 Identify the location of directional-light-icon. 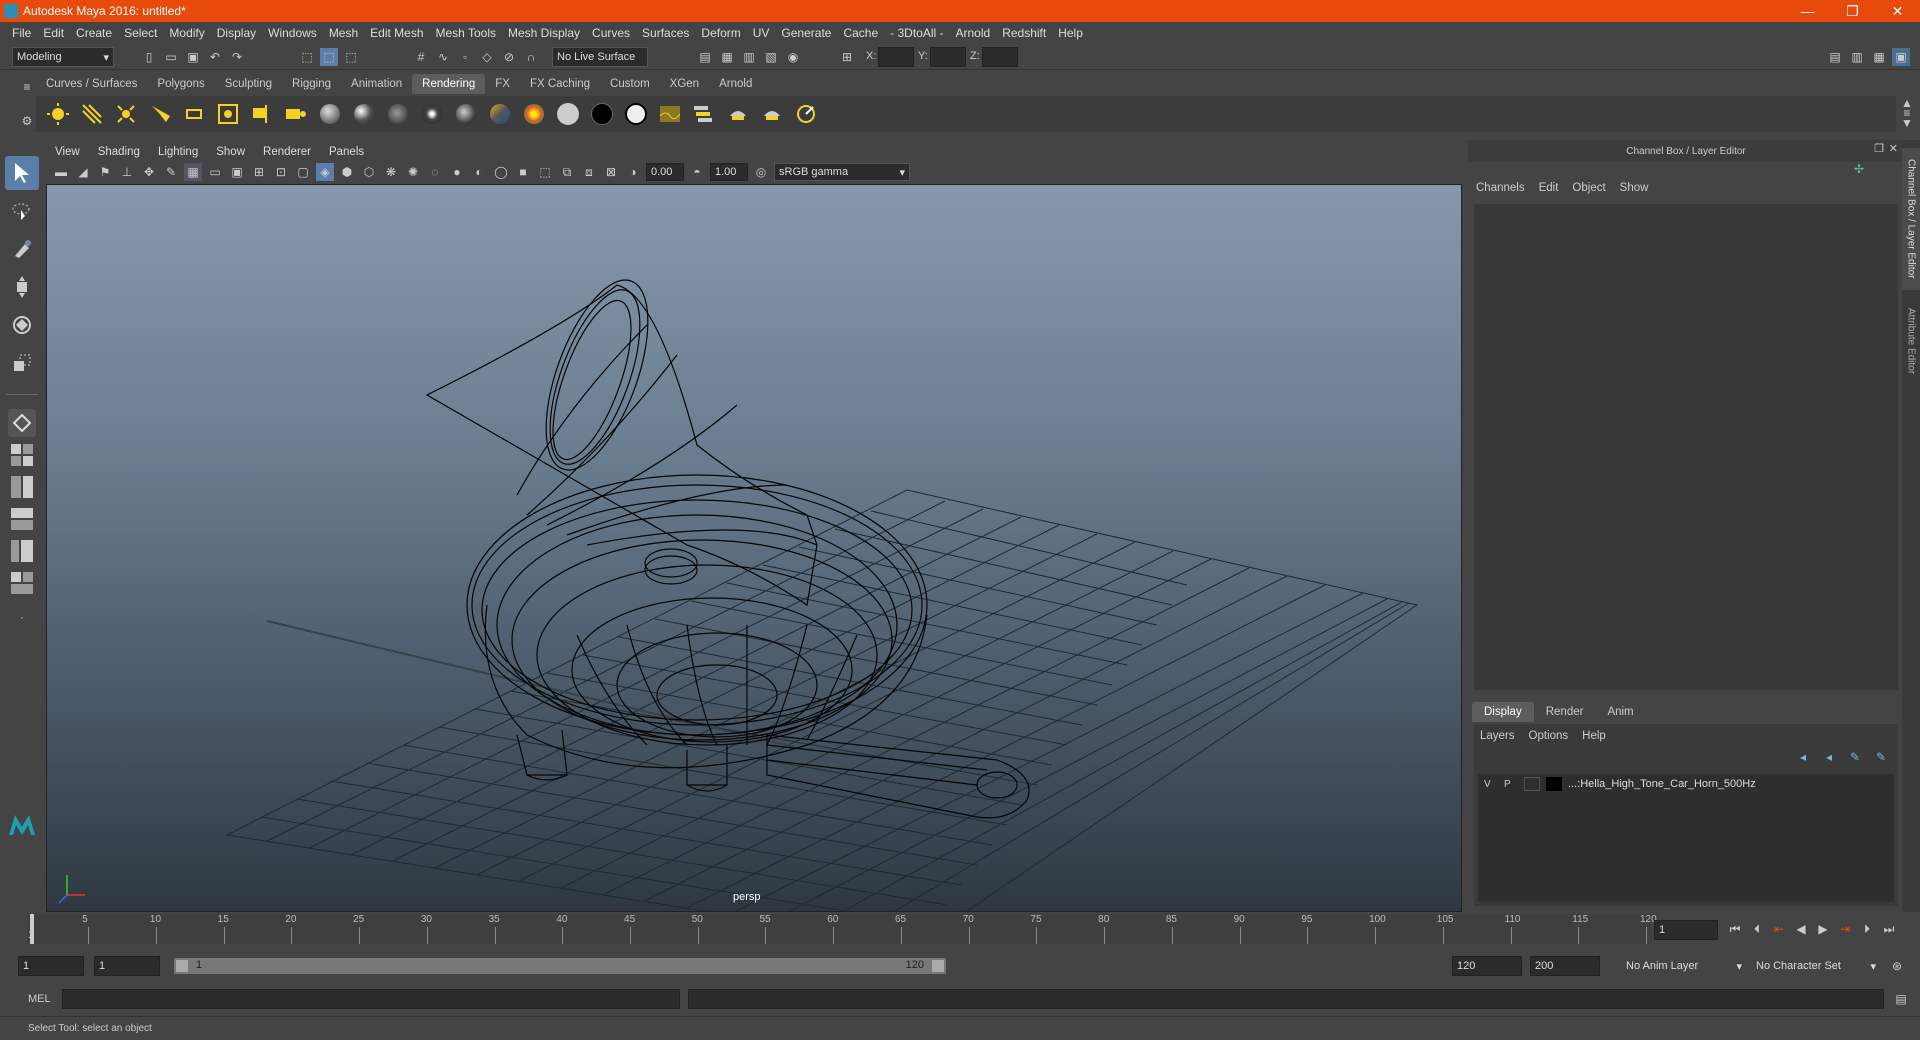
(92, 114).